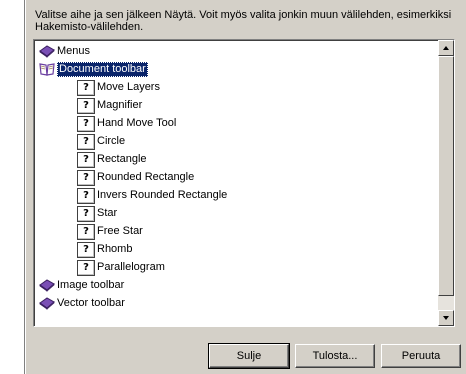  I want to click on close-button-label: Sulje, so click(249, 356).